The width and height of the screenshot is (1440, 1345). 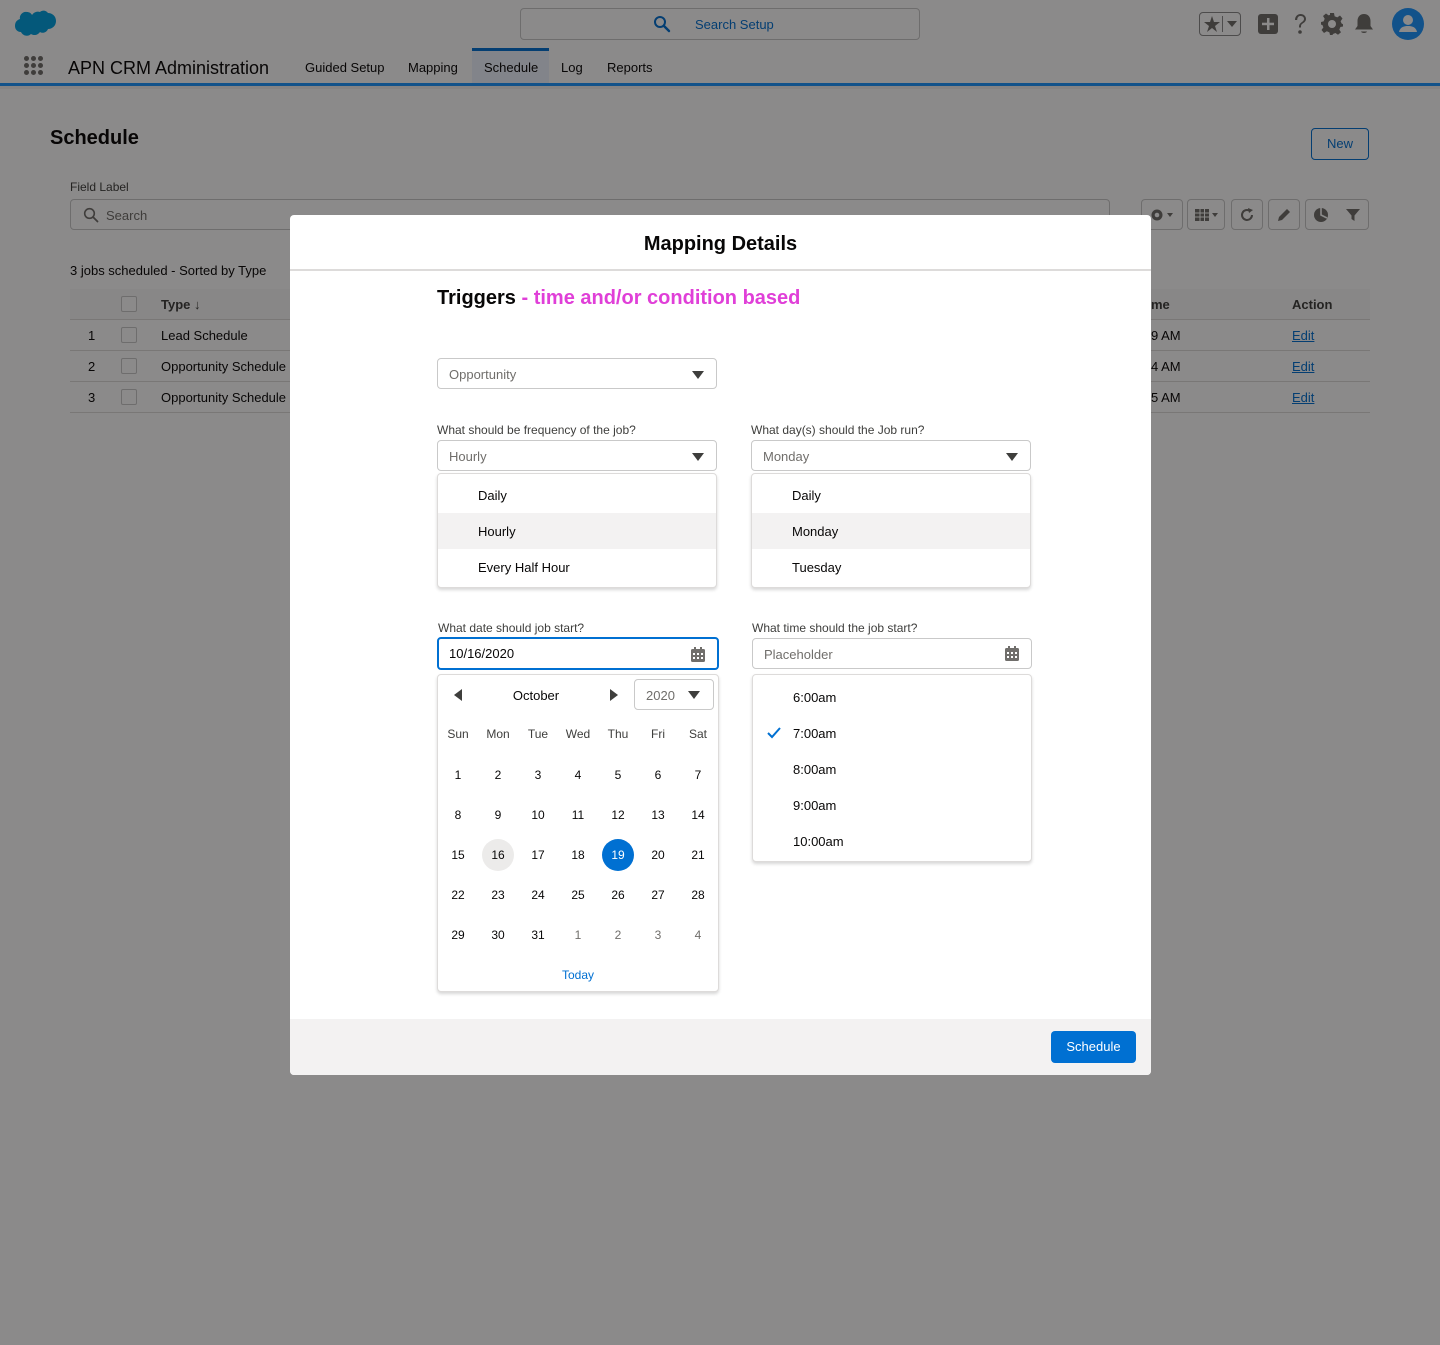 What do you see at coordinates (536, 695) in the screenshot?
I see `calendar-month: October` at bounding box center [536, 695].